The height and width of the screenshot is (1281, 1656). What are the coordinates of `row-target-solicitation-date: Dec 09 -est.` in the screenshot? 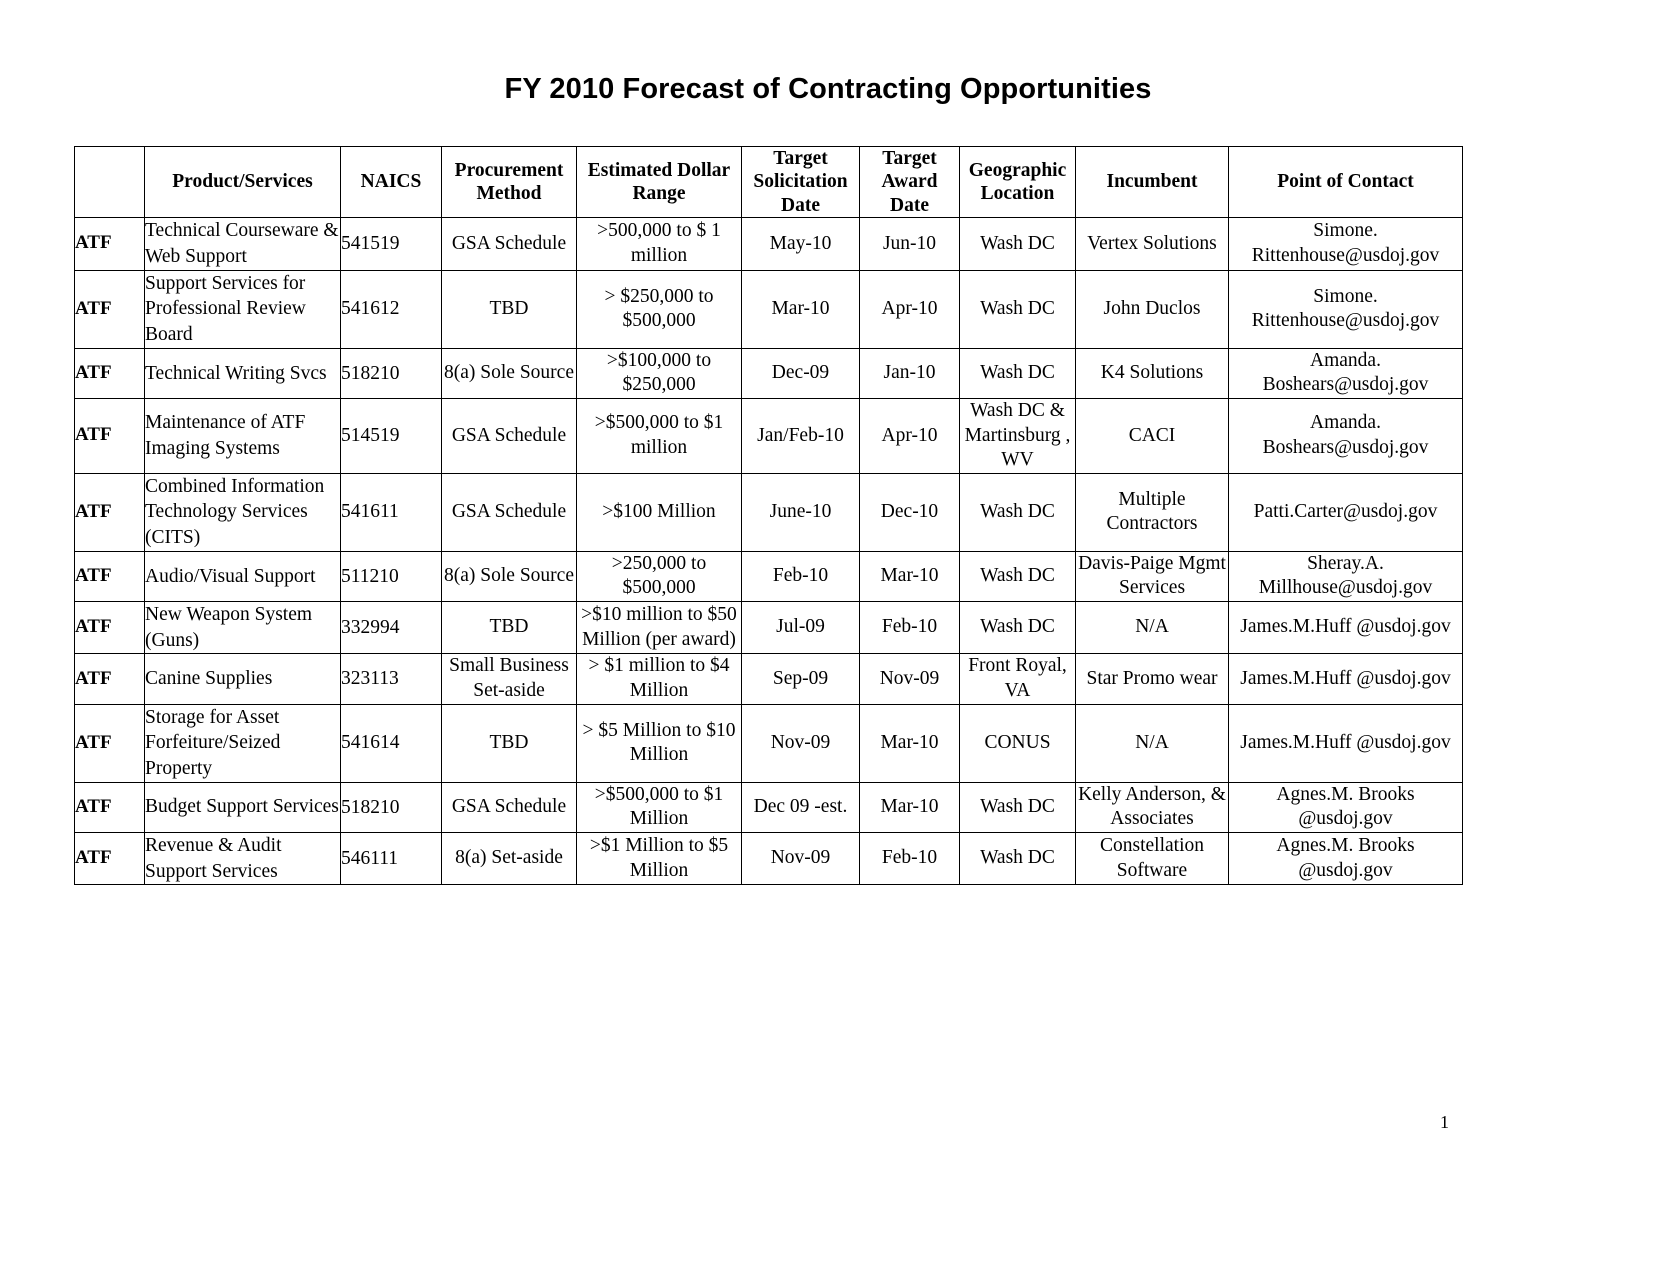 It's located at (800, 807).